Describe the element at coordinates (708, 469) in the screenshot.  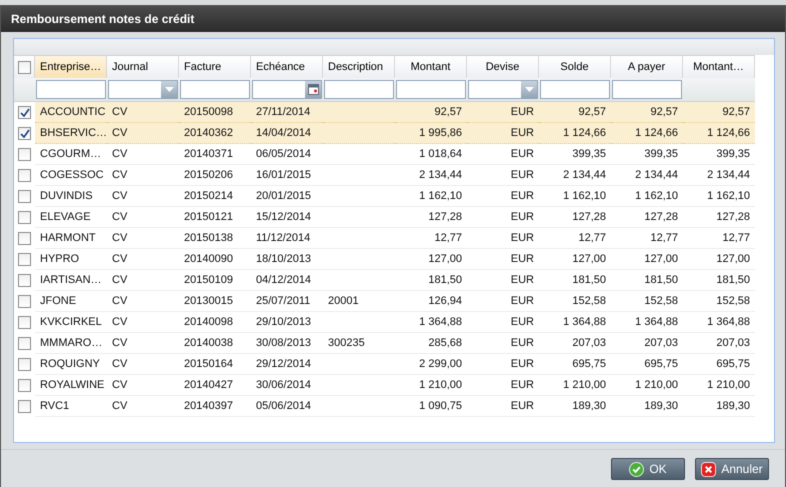
I see `close-icon` at that location.